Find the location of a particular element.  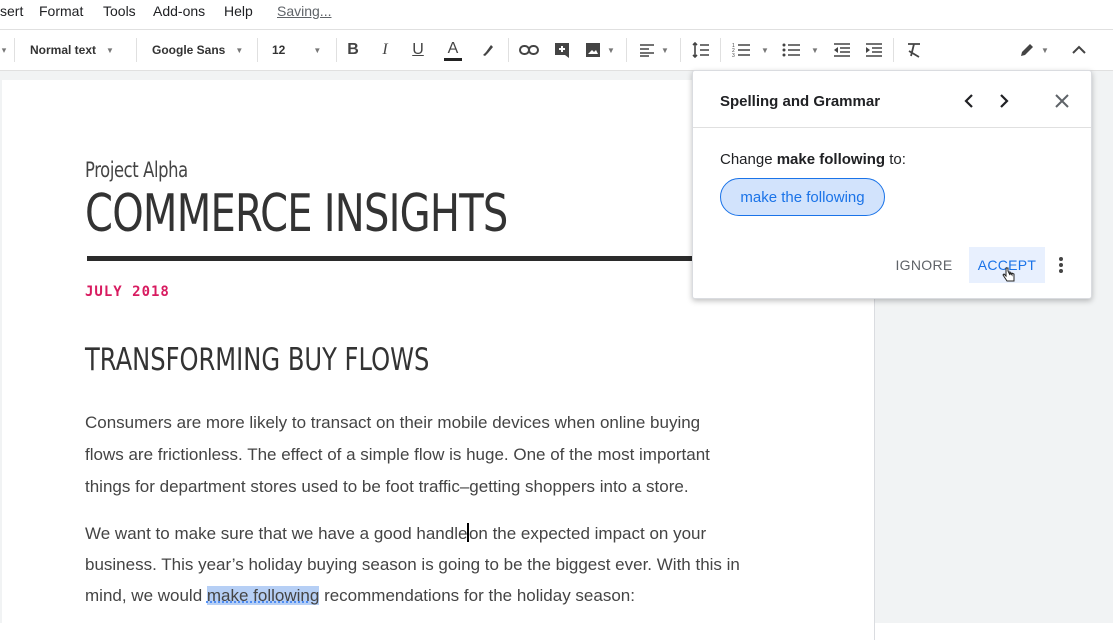

font-select: Google Sans ▼ is located at coordinates (202, 50).